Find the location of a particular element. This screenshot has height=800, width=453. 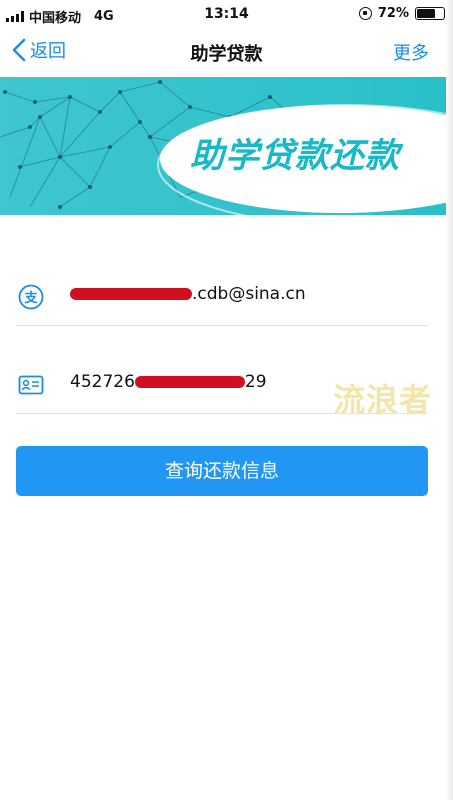

watermark-text: 流浪者 is located at coordinates (383, 400).